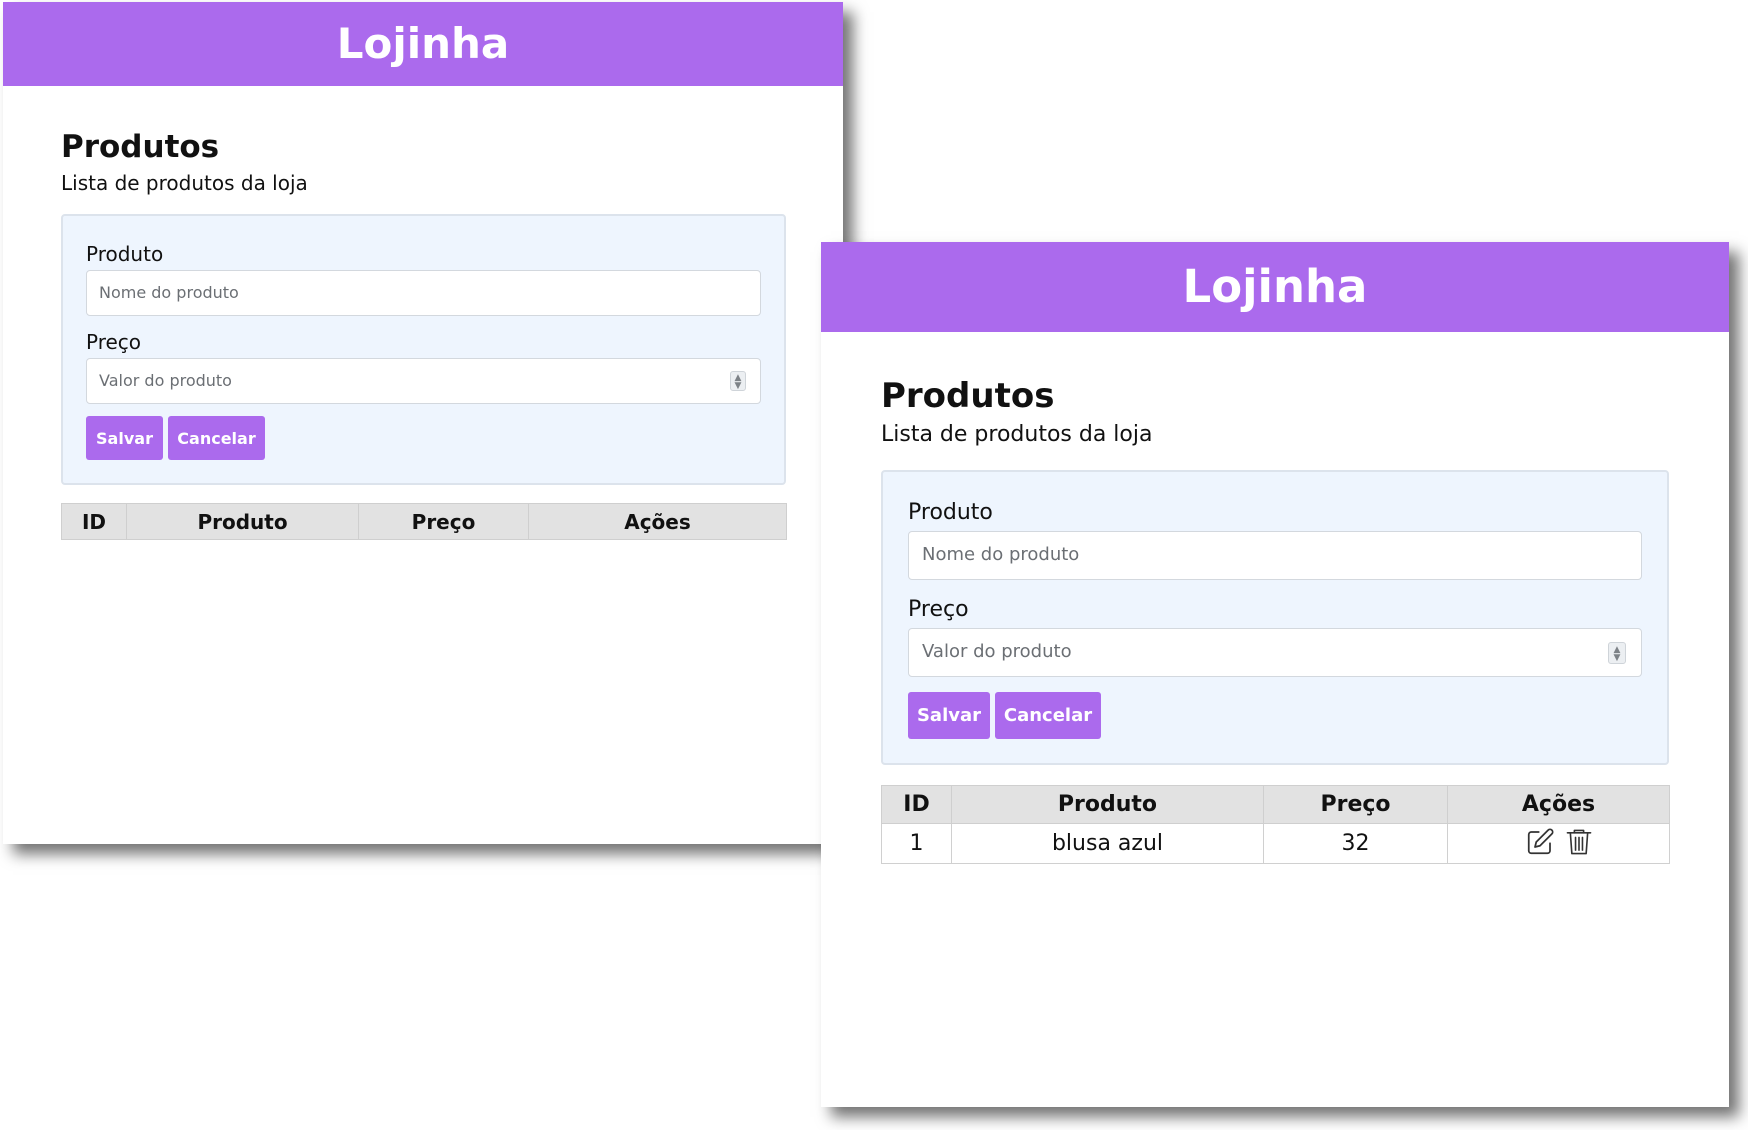  What do you see at coordinates (1107, 843) in the screenshot?
I see `cell-produto: blusa azul` at bounding box center [1107, 843].